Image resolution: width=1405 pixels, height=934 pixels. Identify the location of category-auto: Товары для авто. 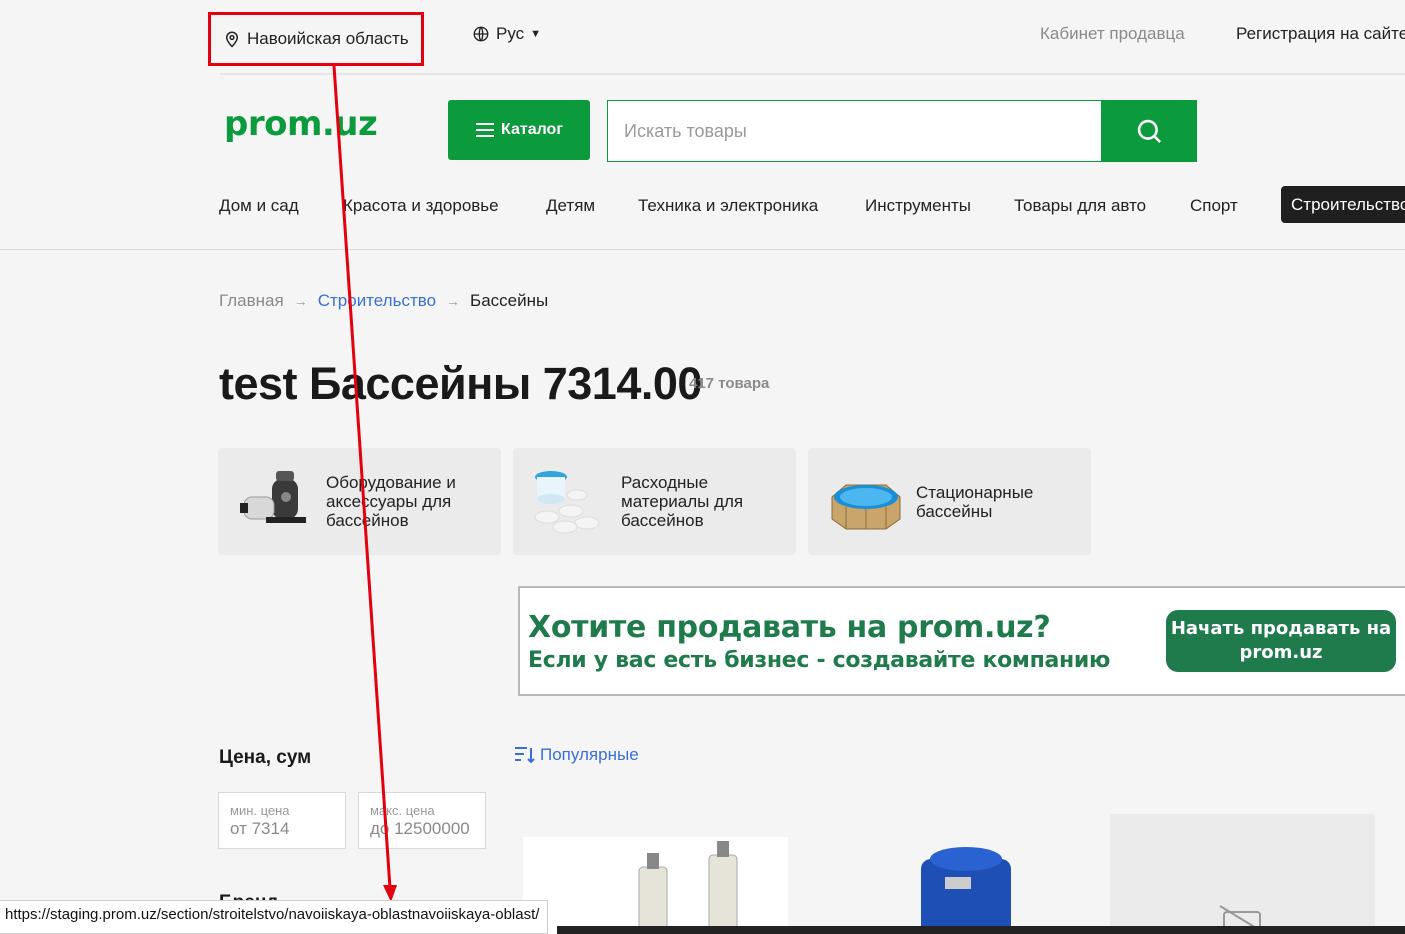
(1080, 206).